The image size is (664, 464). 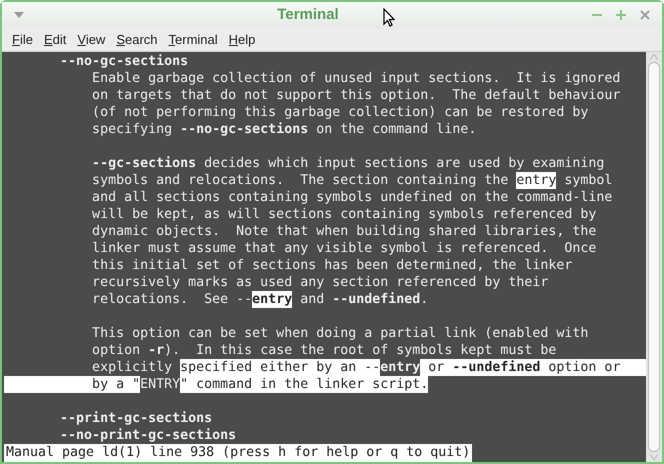 I want to click on terminal-line: explicitly specified either by an --entry or --undefined option or, so click(x=355, y=367).